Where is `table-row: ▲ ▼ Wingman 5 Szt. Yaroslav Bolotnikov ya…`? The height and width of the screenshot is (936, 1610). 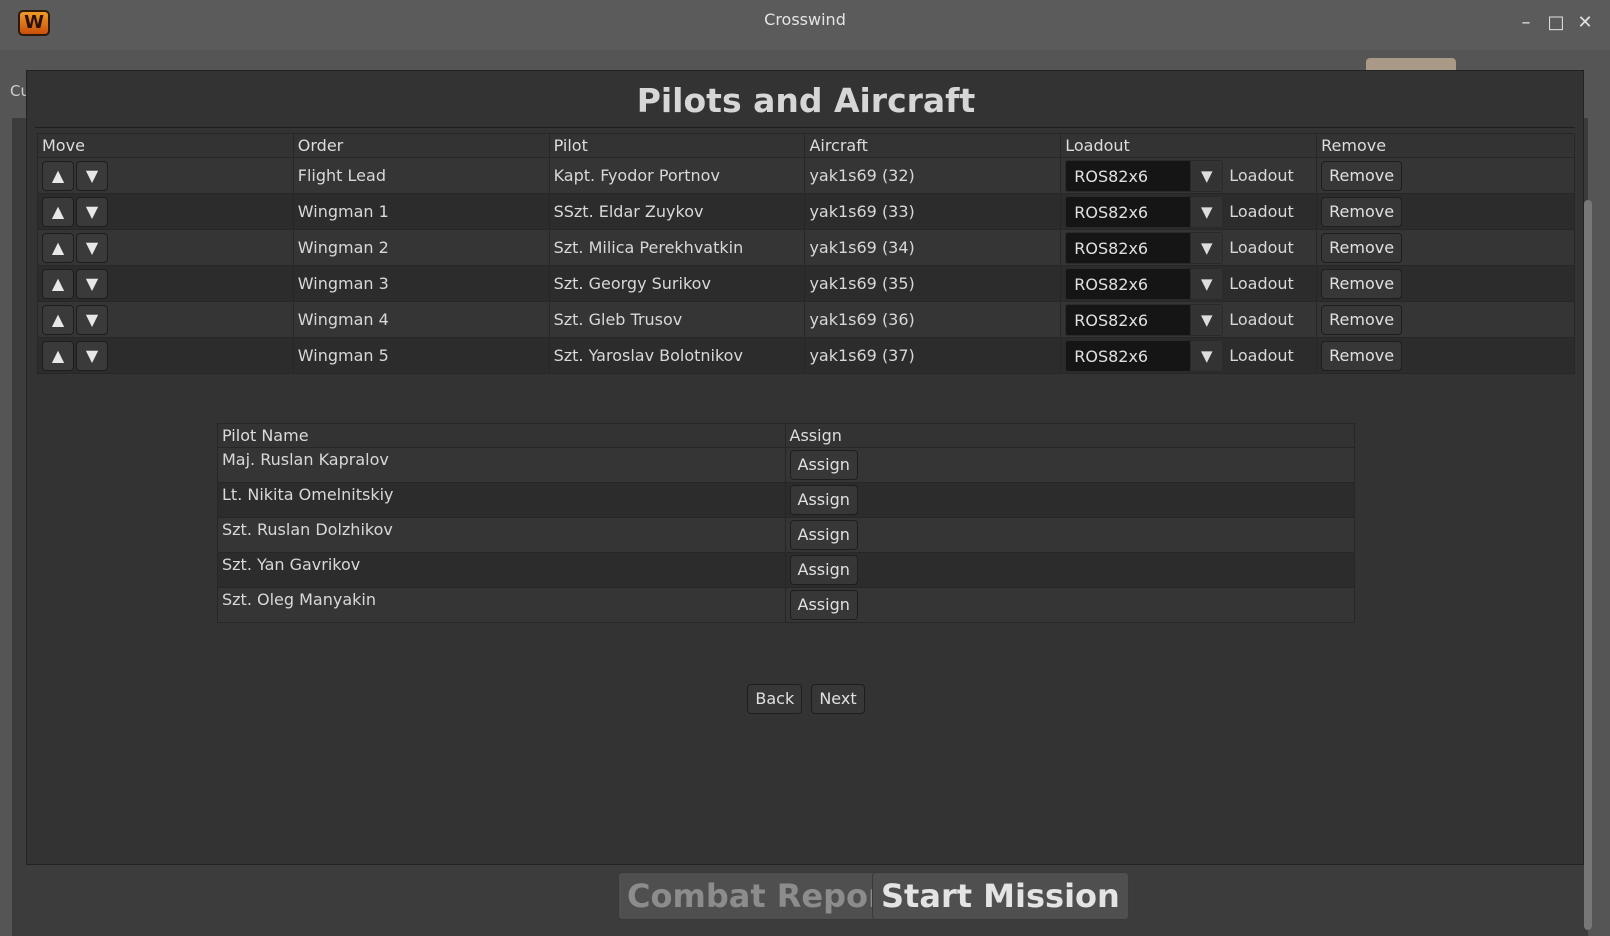
table-row: ▲ ▼ Wingman 5 Szt. Yaroslav Bolotnikov ya… is located at coordinates (806, 355).